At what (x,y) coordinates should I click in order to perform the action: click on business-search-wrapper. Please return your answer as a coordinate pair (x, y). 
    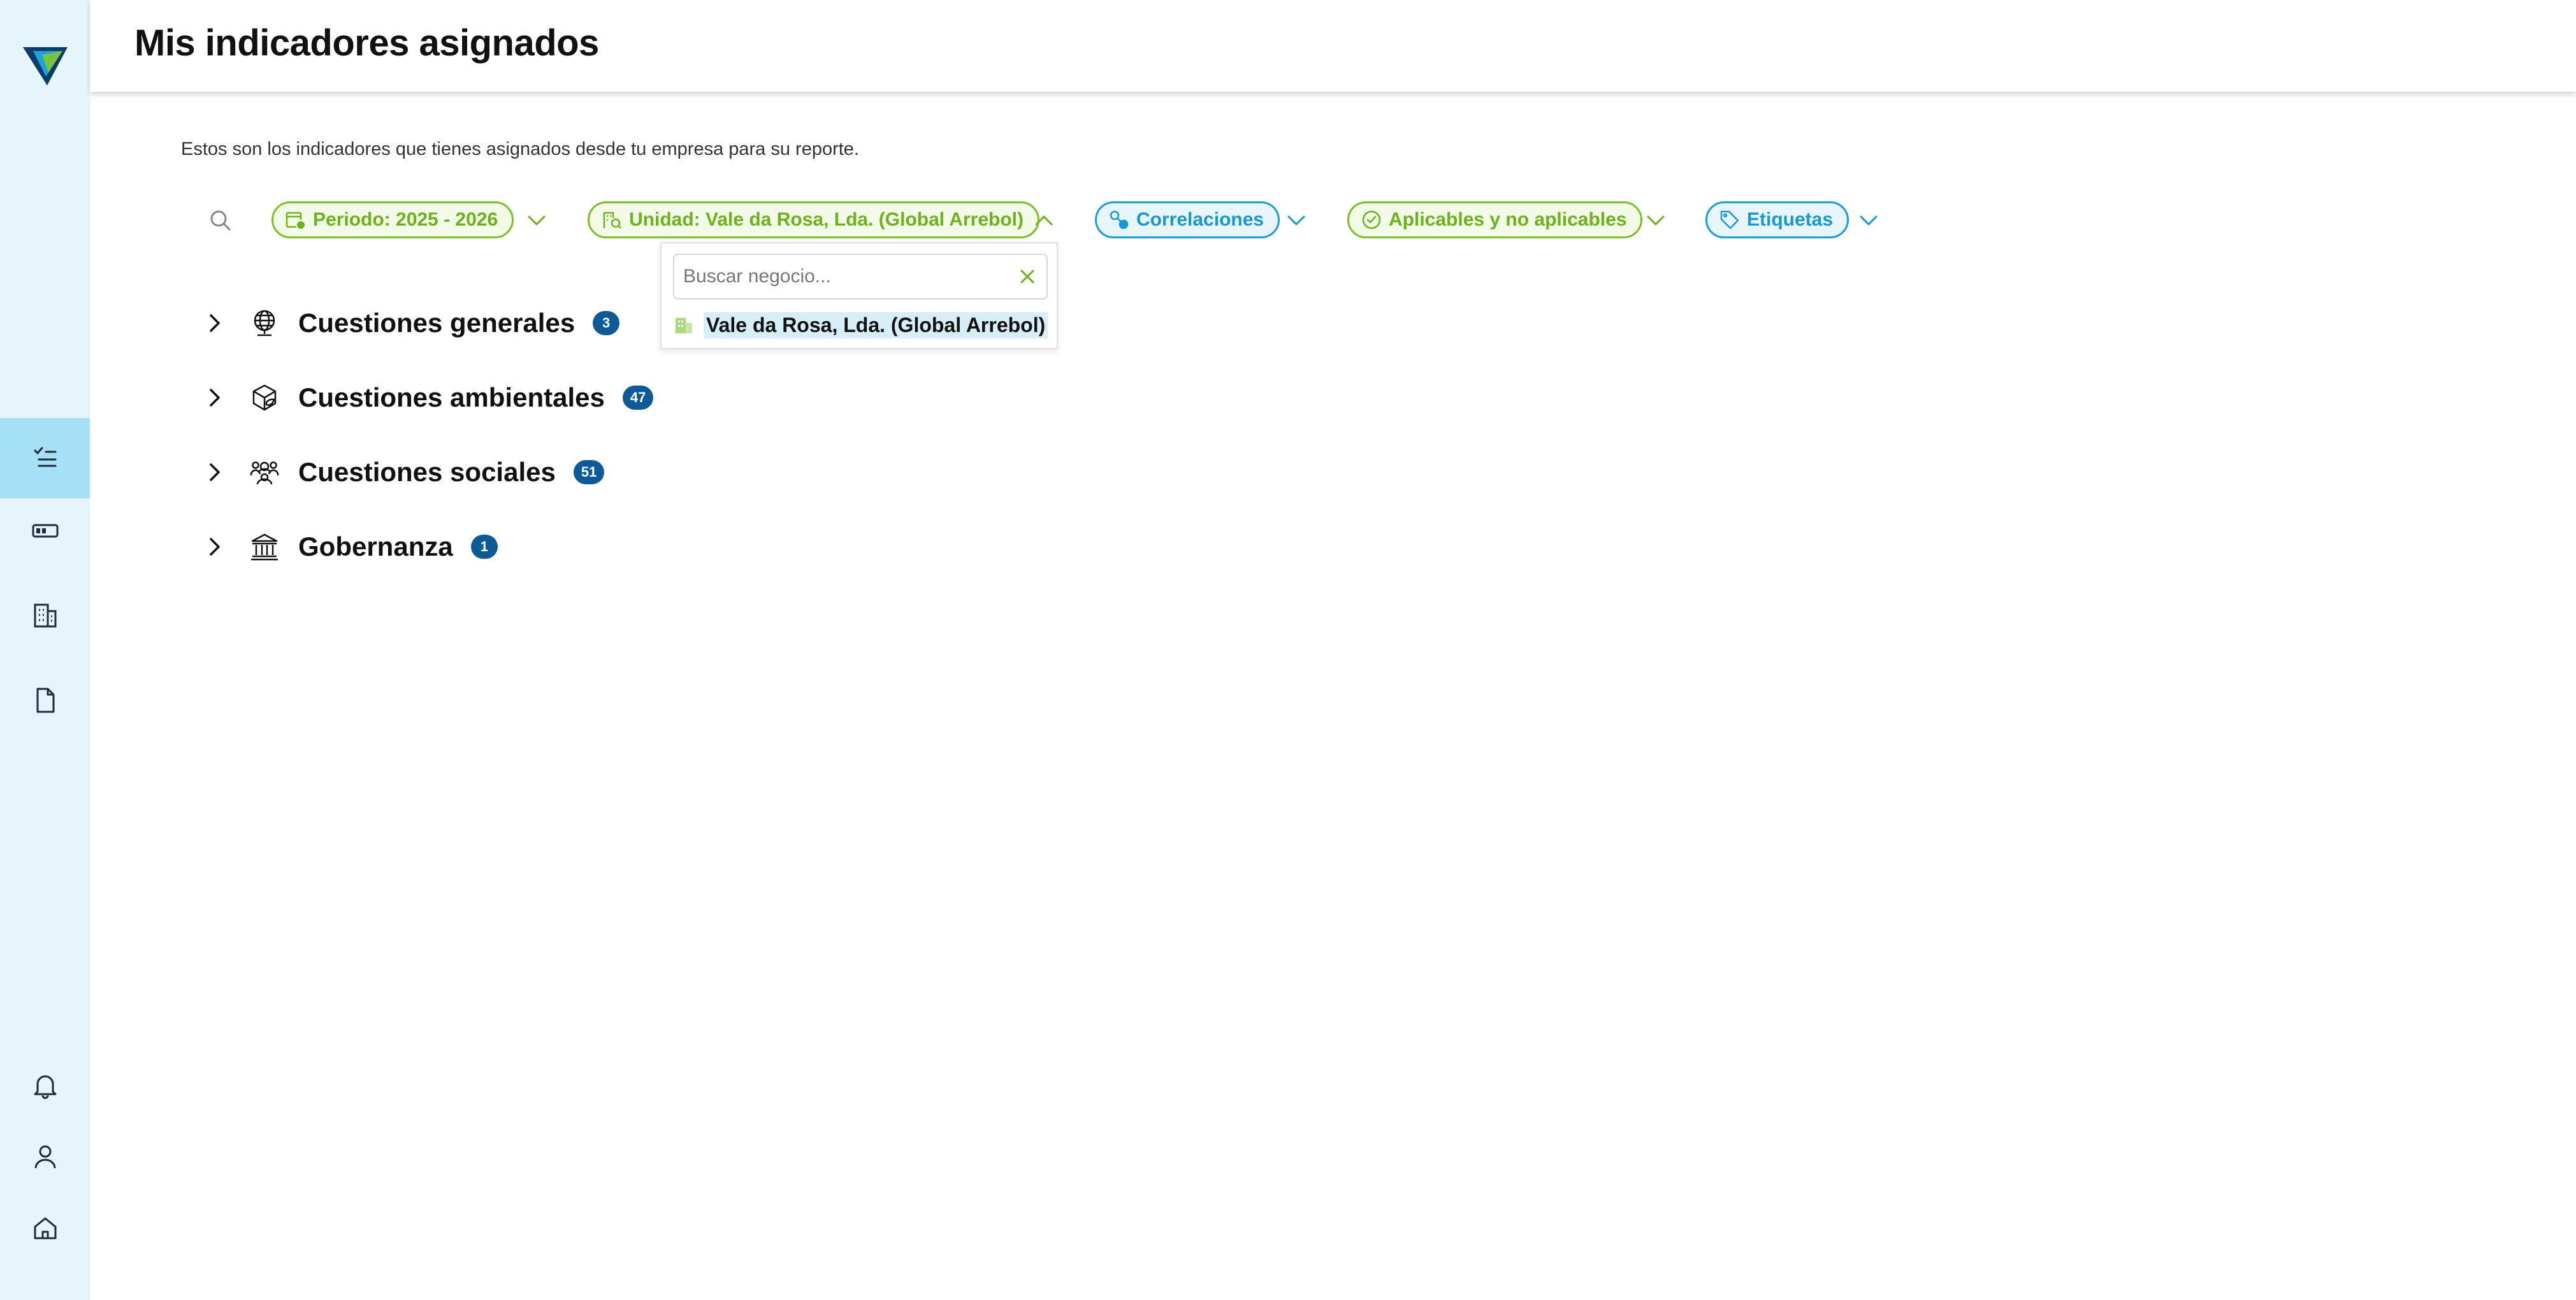
    Looking at the image, I should click on (860, 277).